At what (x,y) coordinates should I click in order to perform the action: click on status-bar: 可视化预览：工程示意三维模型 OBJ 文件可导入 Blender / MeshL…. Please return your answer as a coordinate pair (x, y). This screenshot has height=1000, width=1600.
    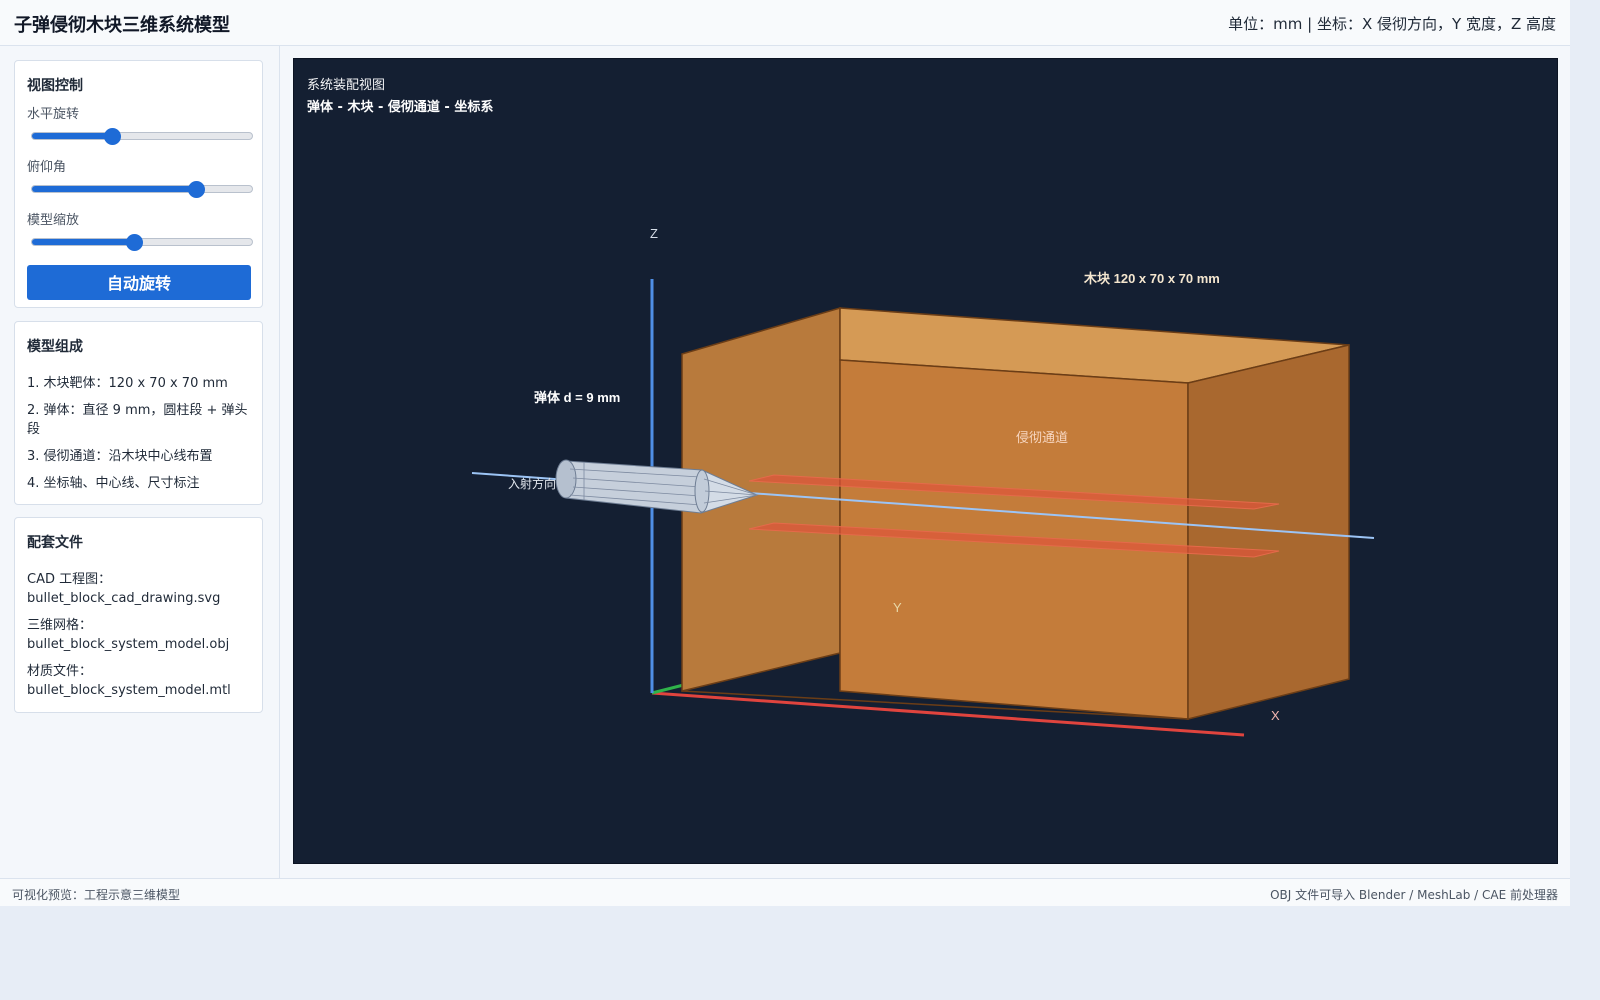
    Looking at the image, I should click on (785, 892).